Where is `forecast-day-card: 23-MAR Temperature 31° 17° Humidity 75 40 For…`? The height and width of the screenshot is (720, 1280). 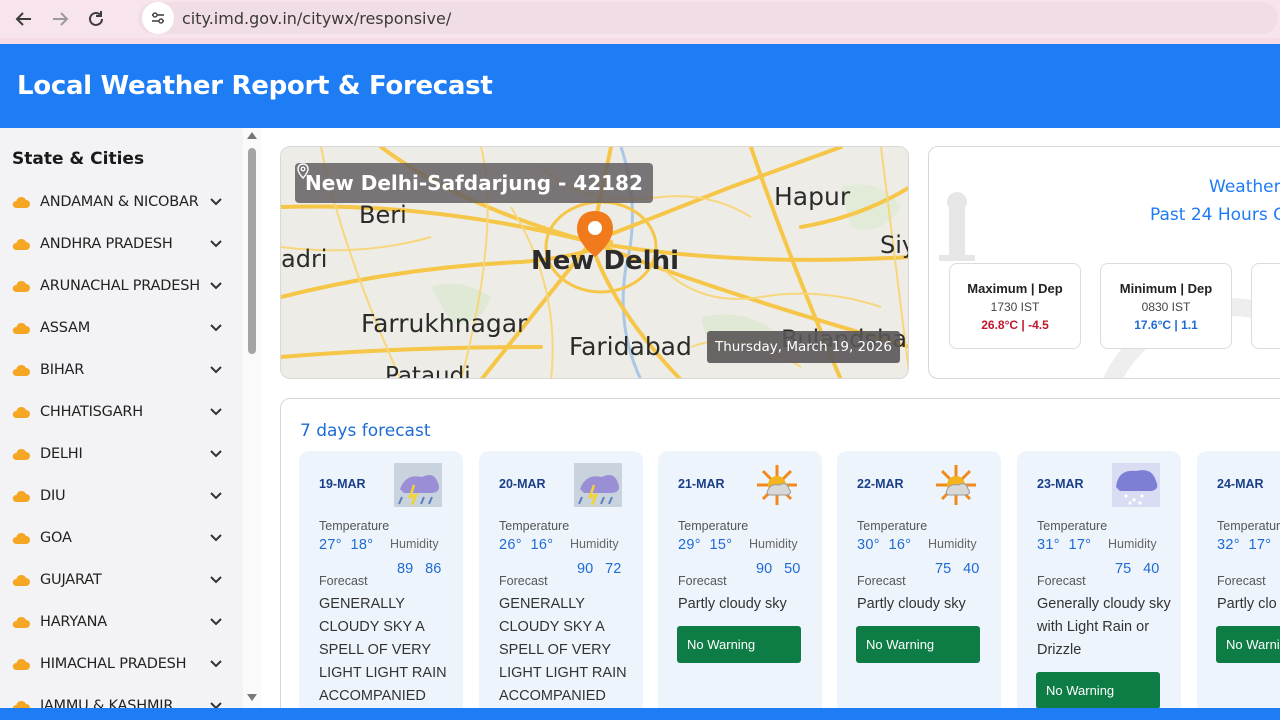
forecast-day-card: 23-MAR Temperature 31° 17° Humidity 75 40 For… is located at coordinates (1099, 579).